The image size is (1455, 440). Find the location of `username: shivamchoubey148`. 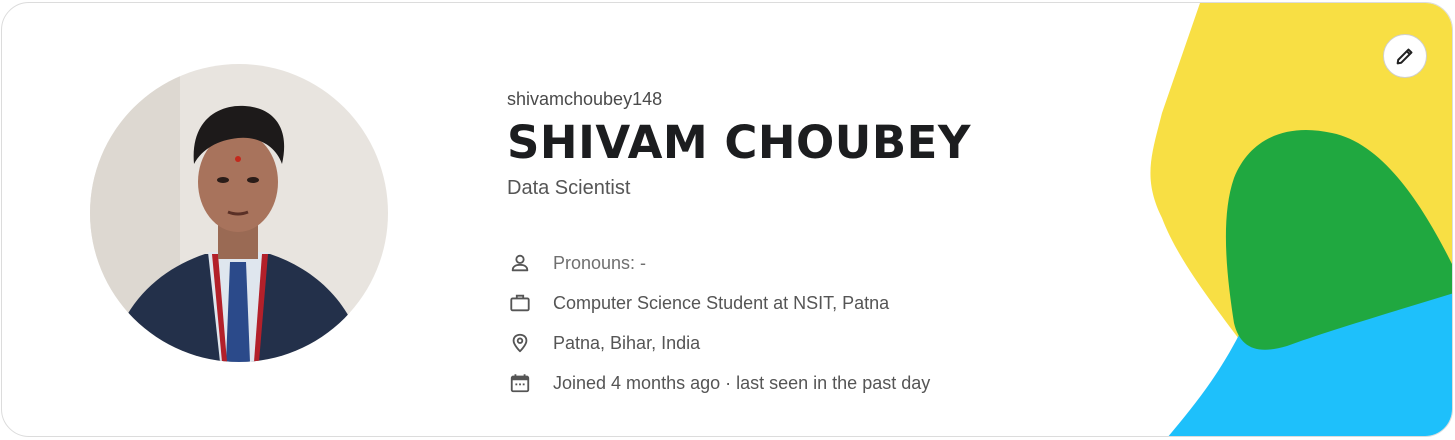

username: shivamchoubey148 is located at coordinates (585, 99).